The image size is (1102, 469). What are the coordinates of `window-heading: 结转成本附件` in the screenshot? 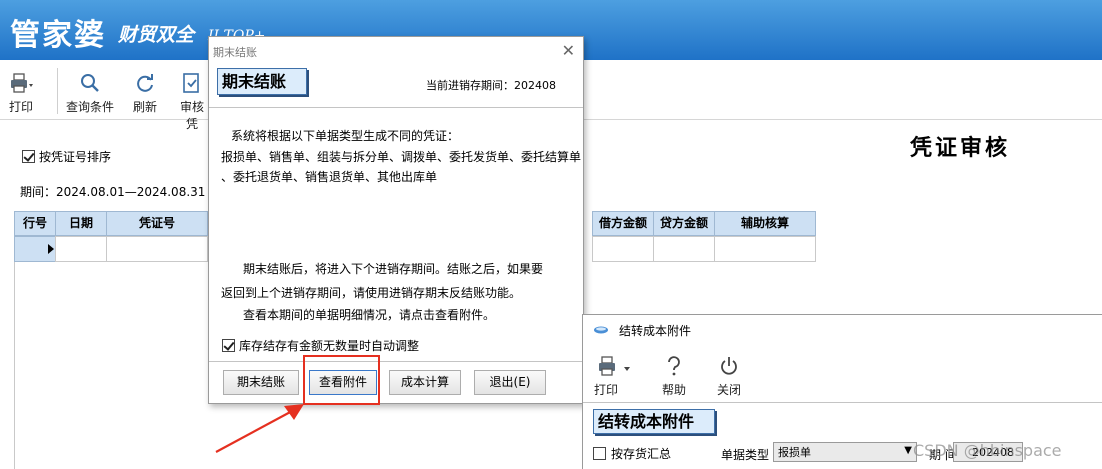 It's located at (654, 421).